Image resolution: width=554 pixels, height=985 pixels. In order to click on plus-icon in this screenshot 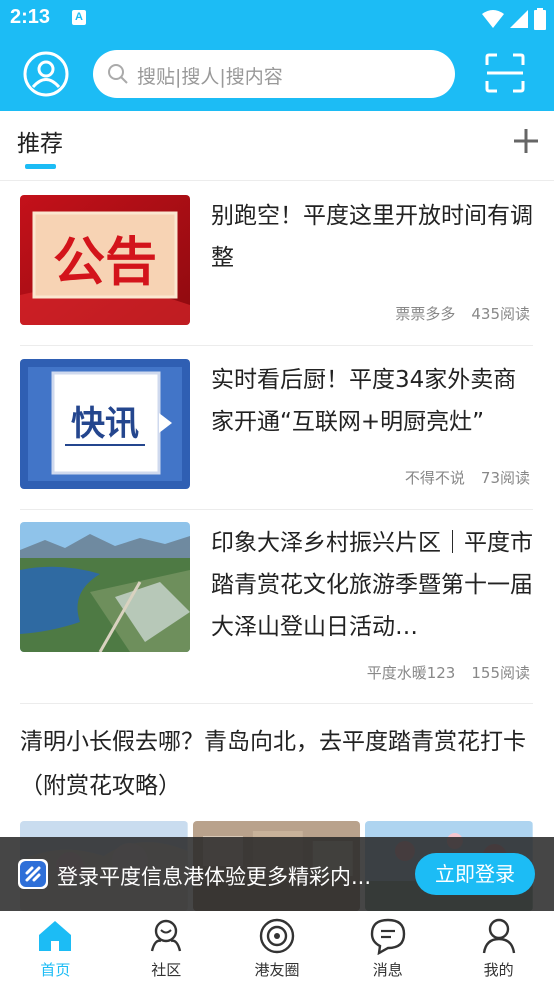, I will do `click(526, 141)`.